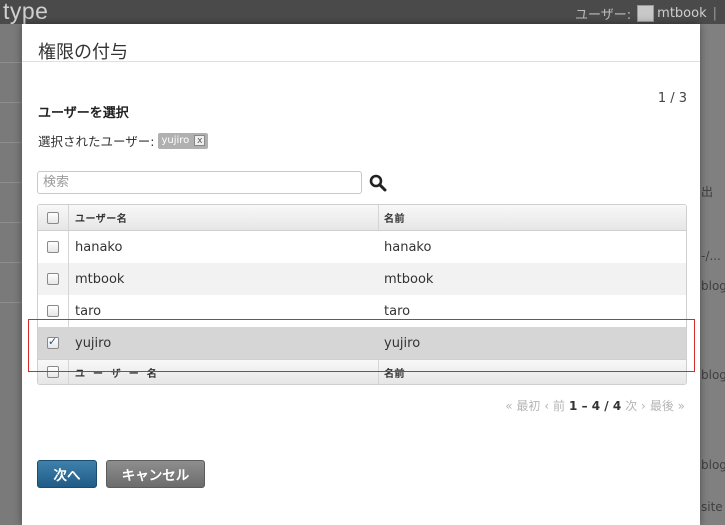 This screenshot has width=725, height=525. Describe the element at coordinates (200, 140) in the screenshot. I see `remove-tag-button: x` at that location.